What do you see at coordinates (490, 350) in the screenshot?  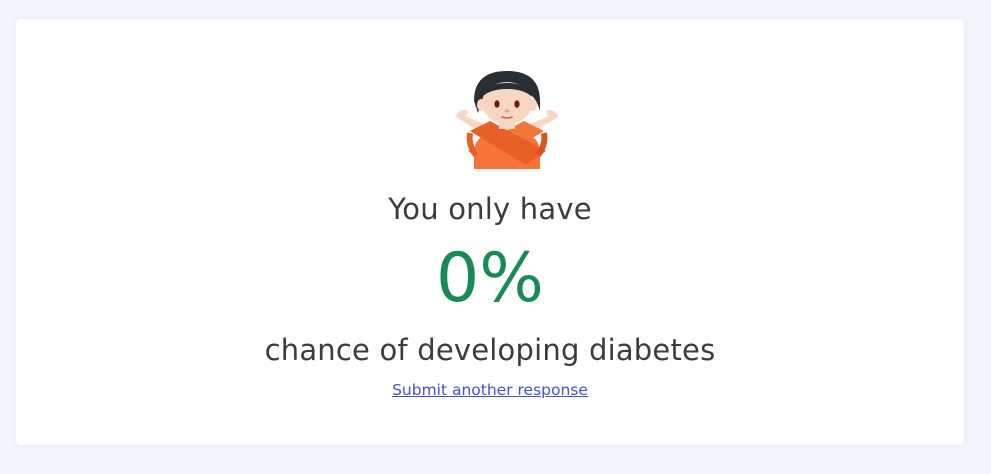 I see `result-tail-text: chance of developing diabetes` at bounding box center [490, 350].